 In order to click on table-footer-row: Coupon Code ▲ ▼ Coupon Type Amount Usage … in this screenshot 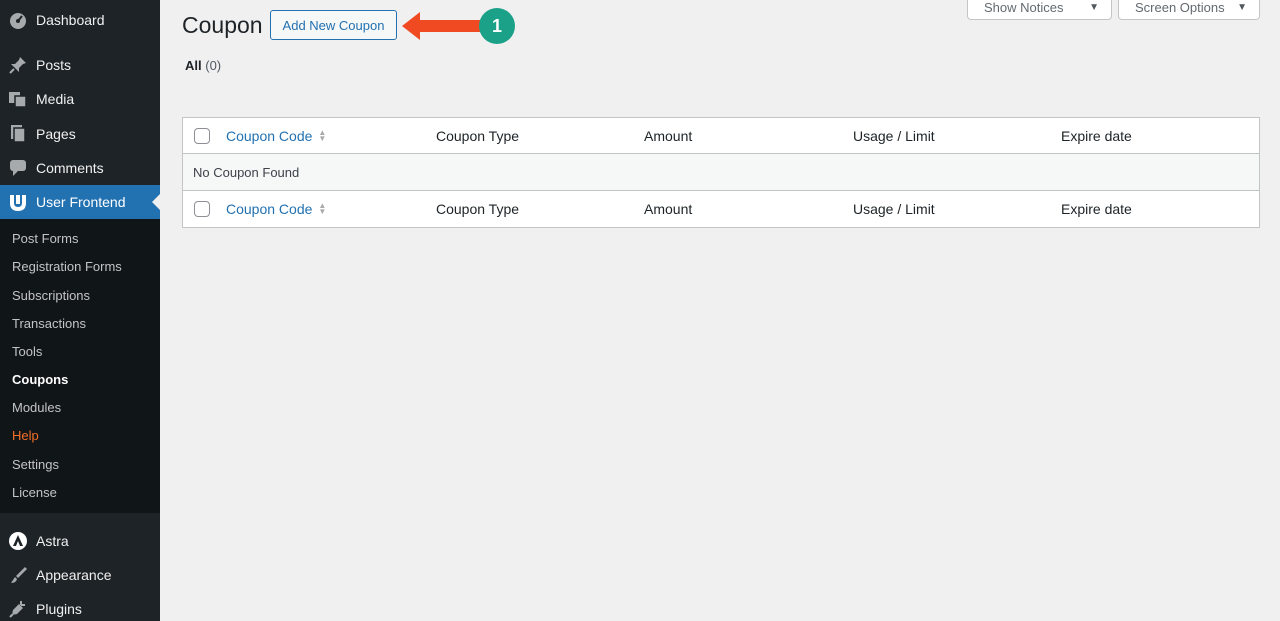, I will do `click(721, 208)`.